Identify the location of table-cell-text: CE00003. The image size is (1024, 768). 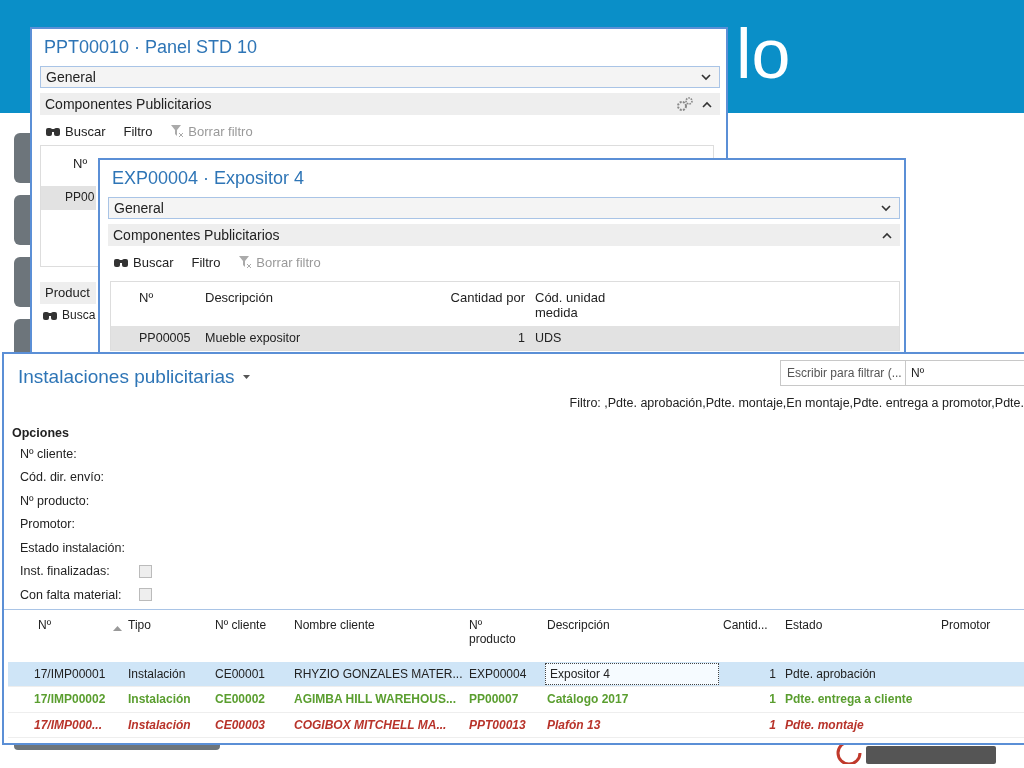
(240, 724).